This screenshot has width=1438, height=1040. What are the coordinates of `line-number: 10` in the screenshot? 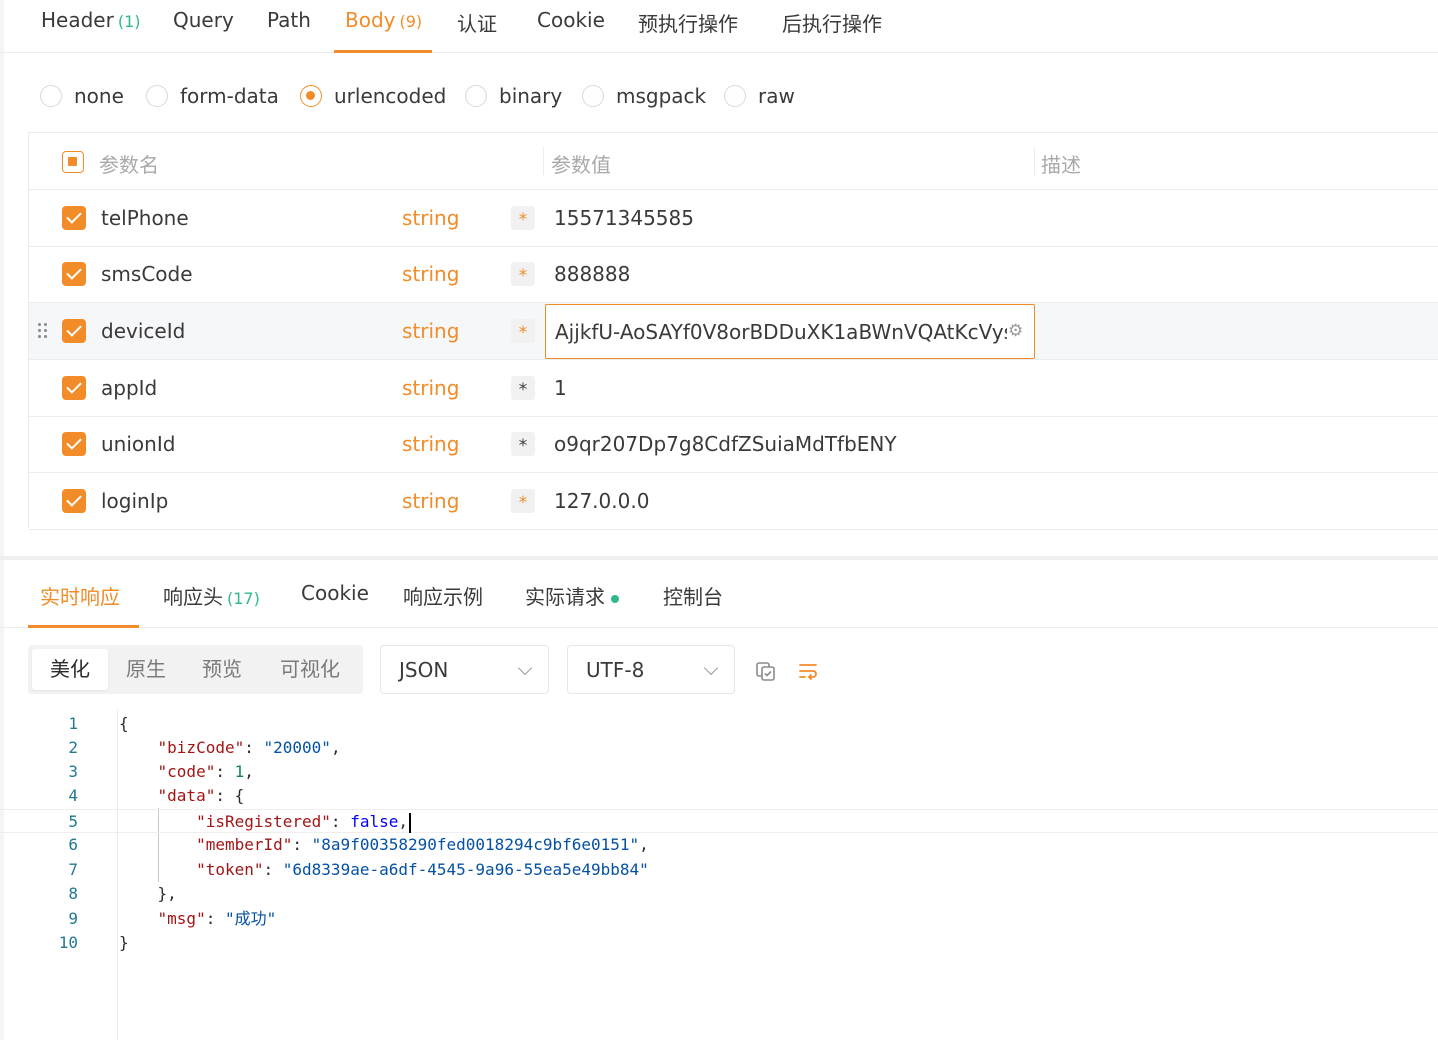 It's located at (68, 942).